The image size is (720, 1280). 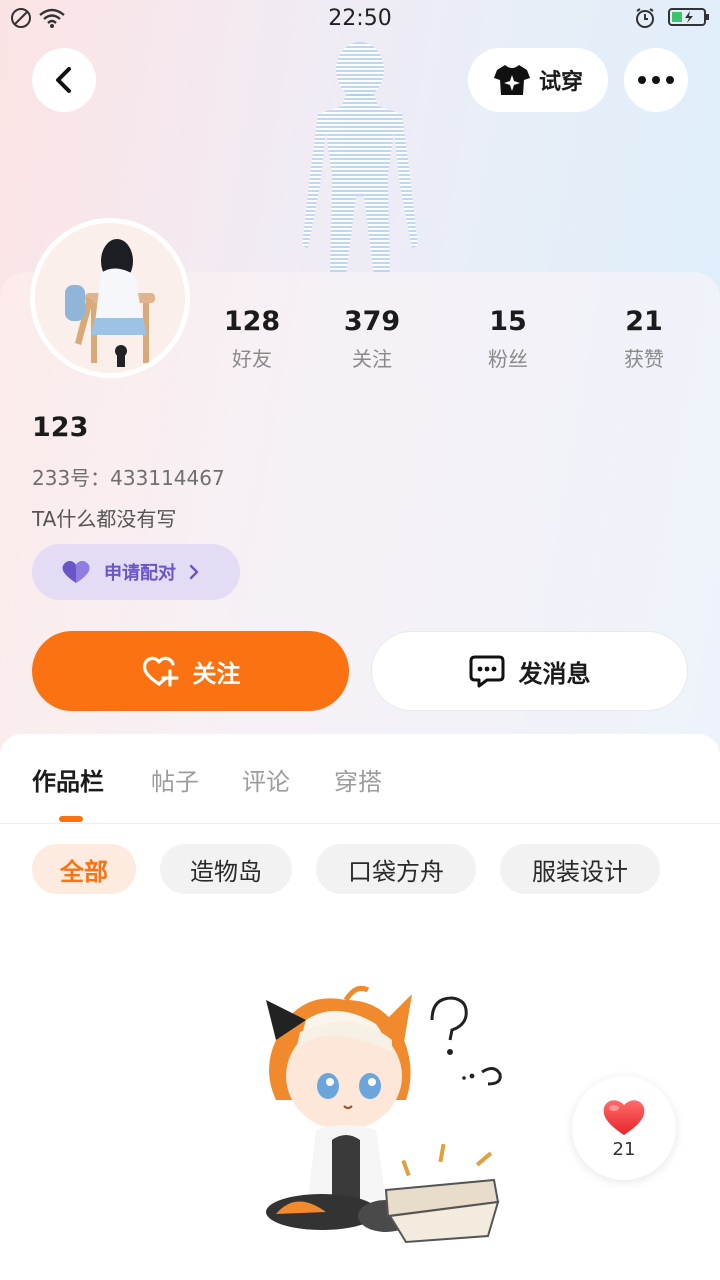 I want to click on avatar, so click(x=110, y=298).